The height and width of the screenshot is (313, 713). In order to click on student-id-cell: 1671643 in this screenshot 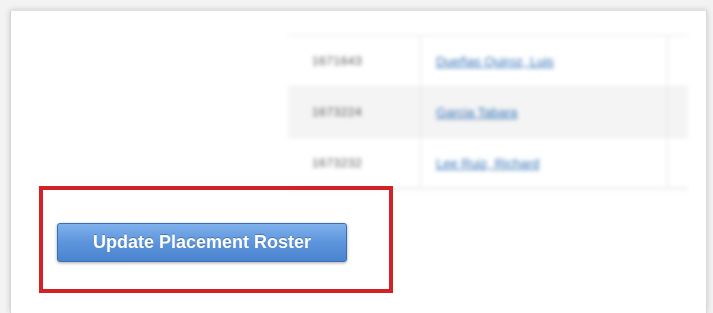, I will do `click(337, 61)`.